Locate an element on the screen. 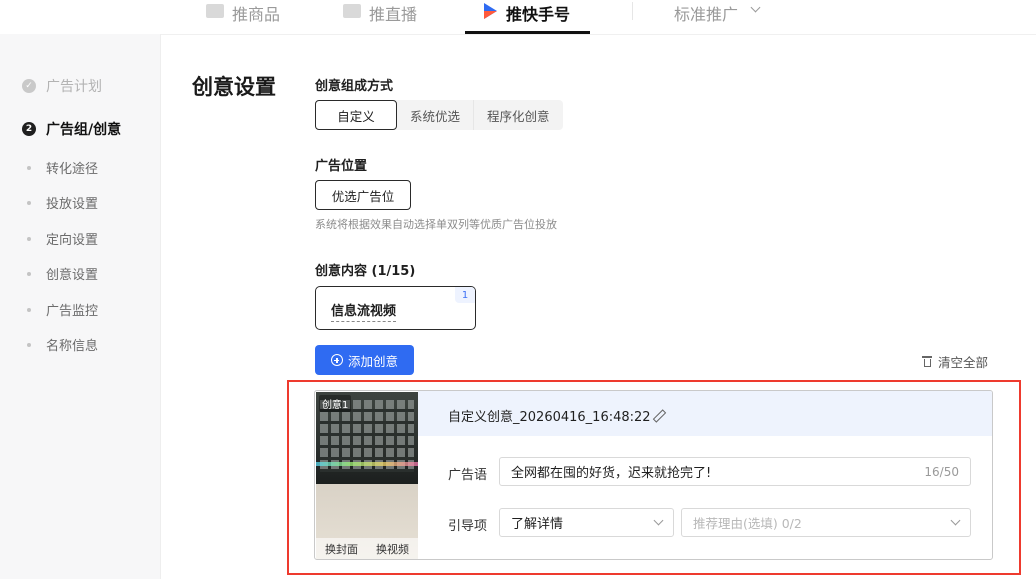 The height and width of the screenshot is (579, 1036). sidebar-item-delivery-settings: 投放设置 is located at coordinates (60, 202).